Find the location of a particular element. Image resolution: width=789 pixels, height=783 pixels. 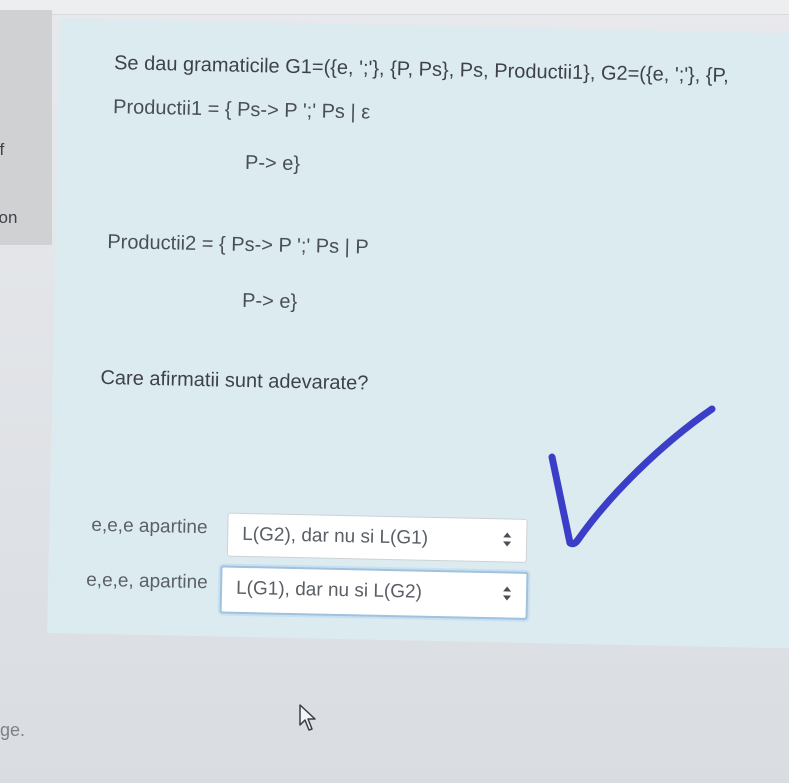

answer-select: L(G1), dar nu si L(G2) is located at coordinates (374, 592).